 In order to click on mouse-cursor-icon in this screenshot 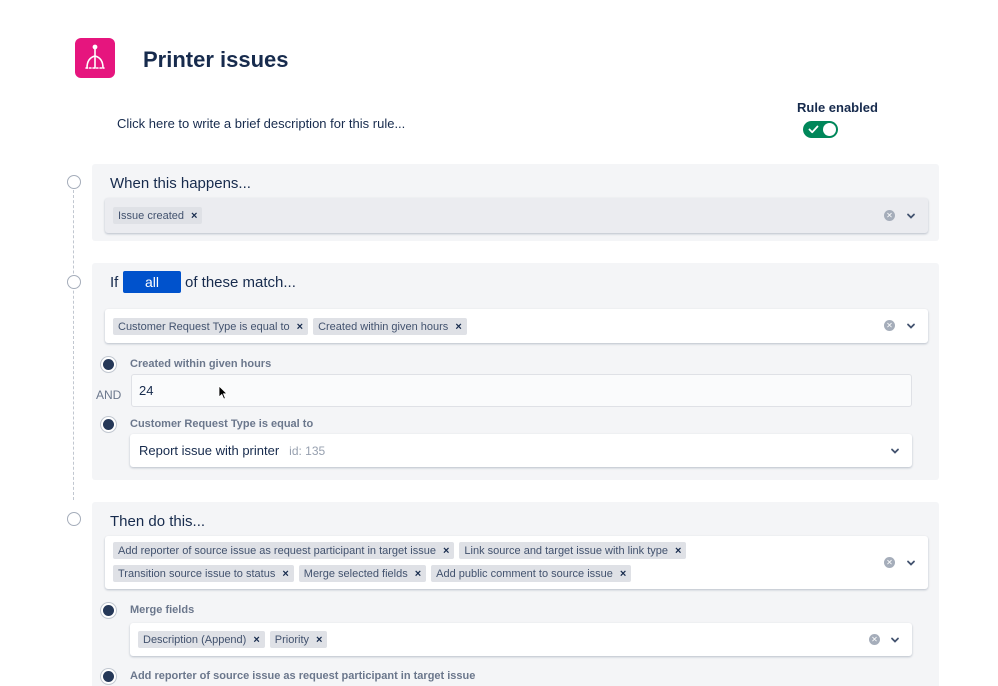, I will do `click(223, 392)`.